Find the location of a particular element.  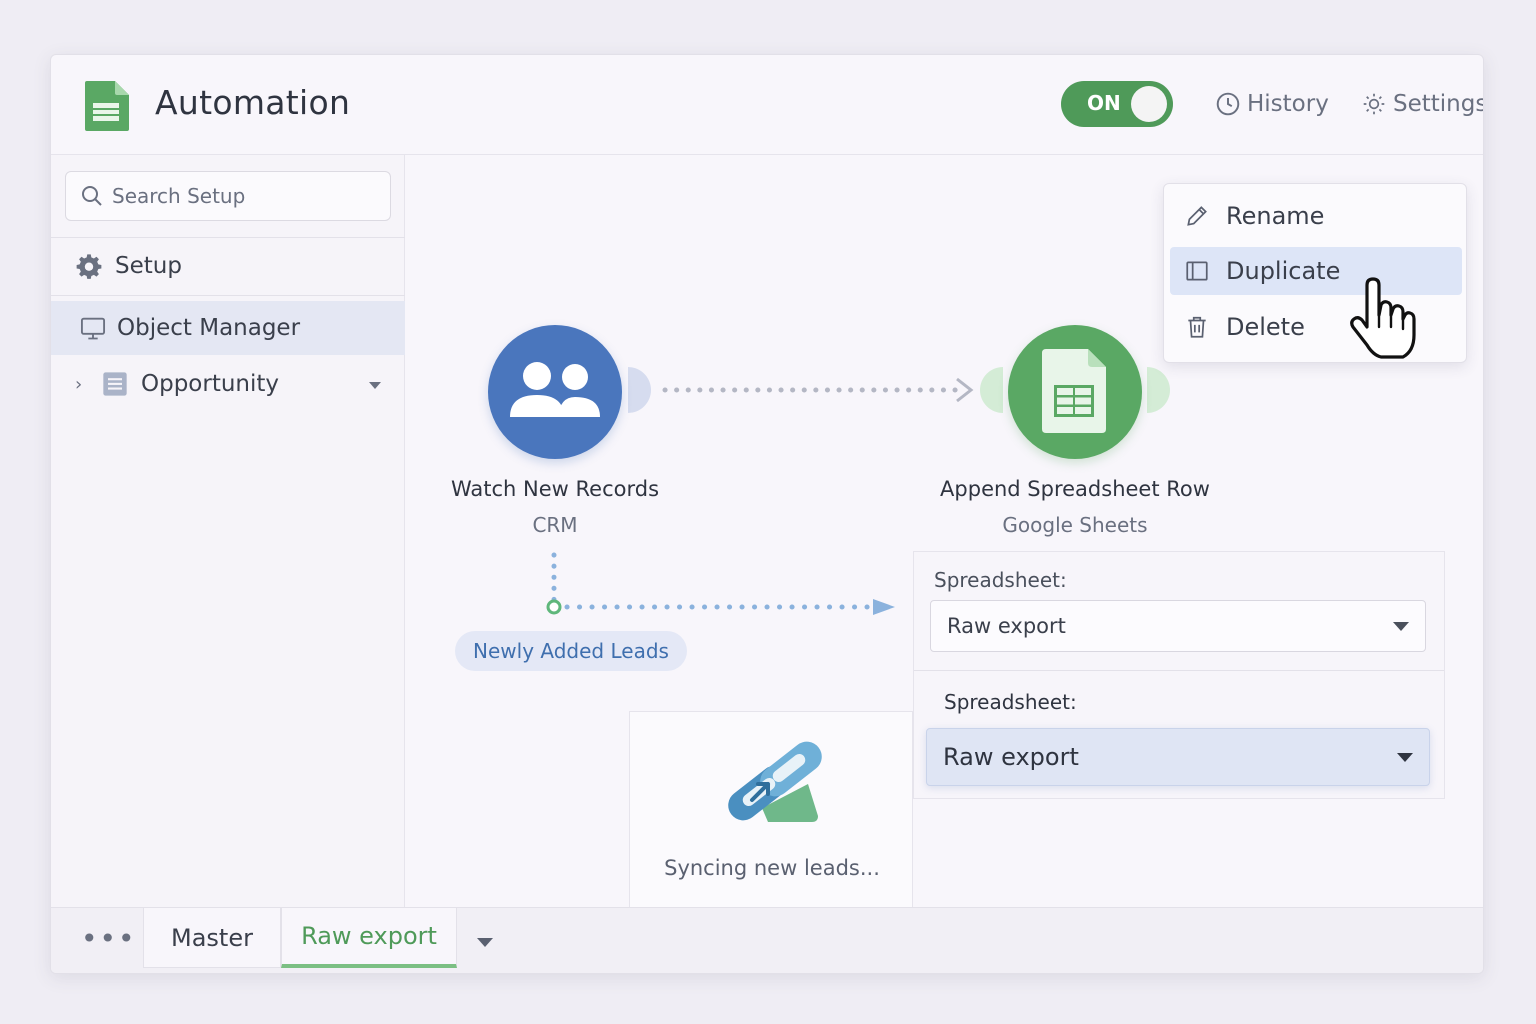

copy-icon is located at coordinates (1197, 271).